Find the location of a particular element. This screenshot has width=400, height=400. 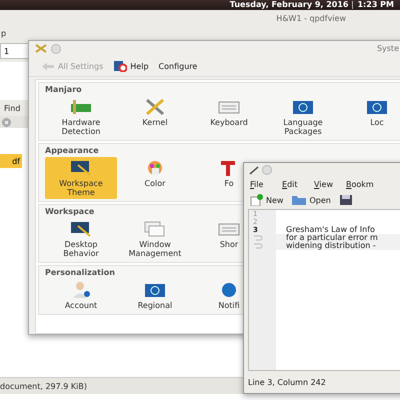

section-title: Workspace is located at coordinates (69, 211).